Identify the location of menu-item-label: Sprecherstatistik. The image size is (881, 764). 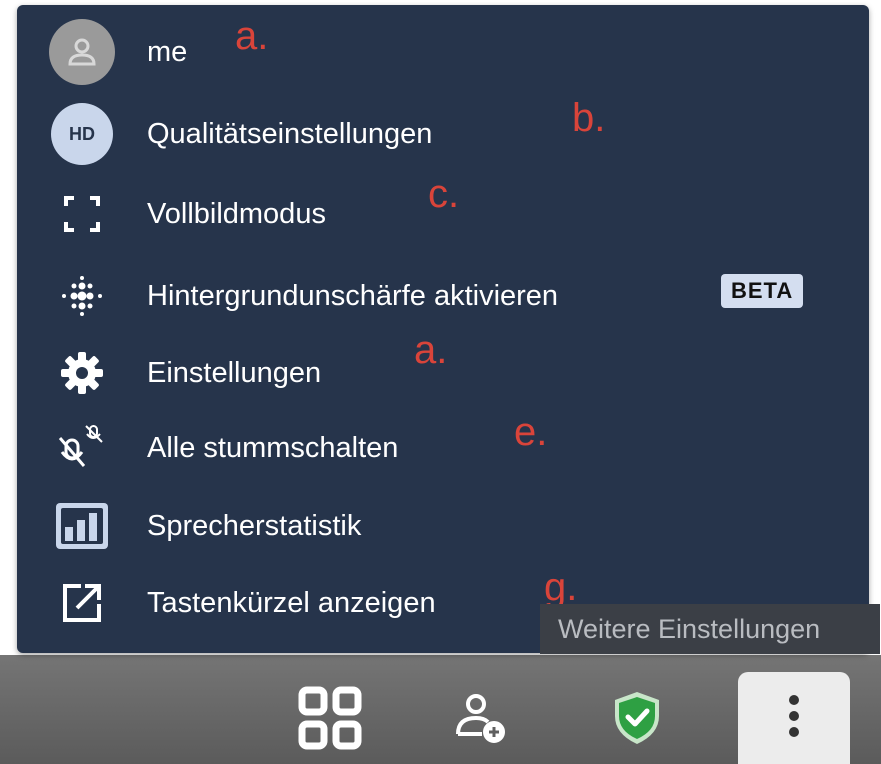
(254, 525).